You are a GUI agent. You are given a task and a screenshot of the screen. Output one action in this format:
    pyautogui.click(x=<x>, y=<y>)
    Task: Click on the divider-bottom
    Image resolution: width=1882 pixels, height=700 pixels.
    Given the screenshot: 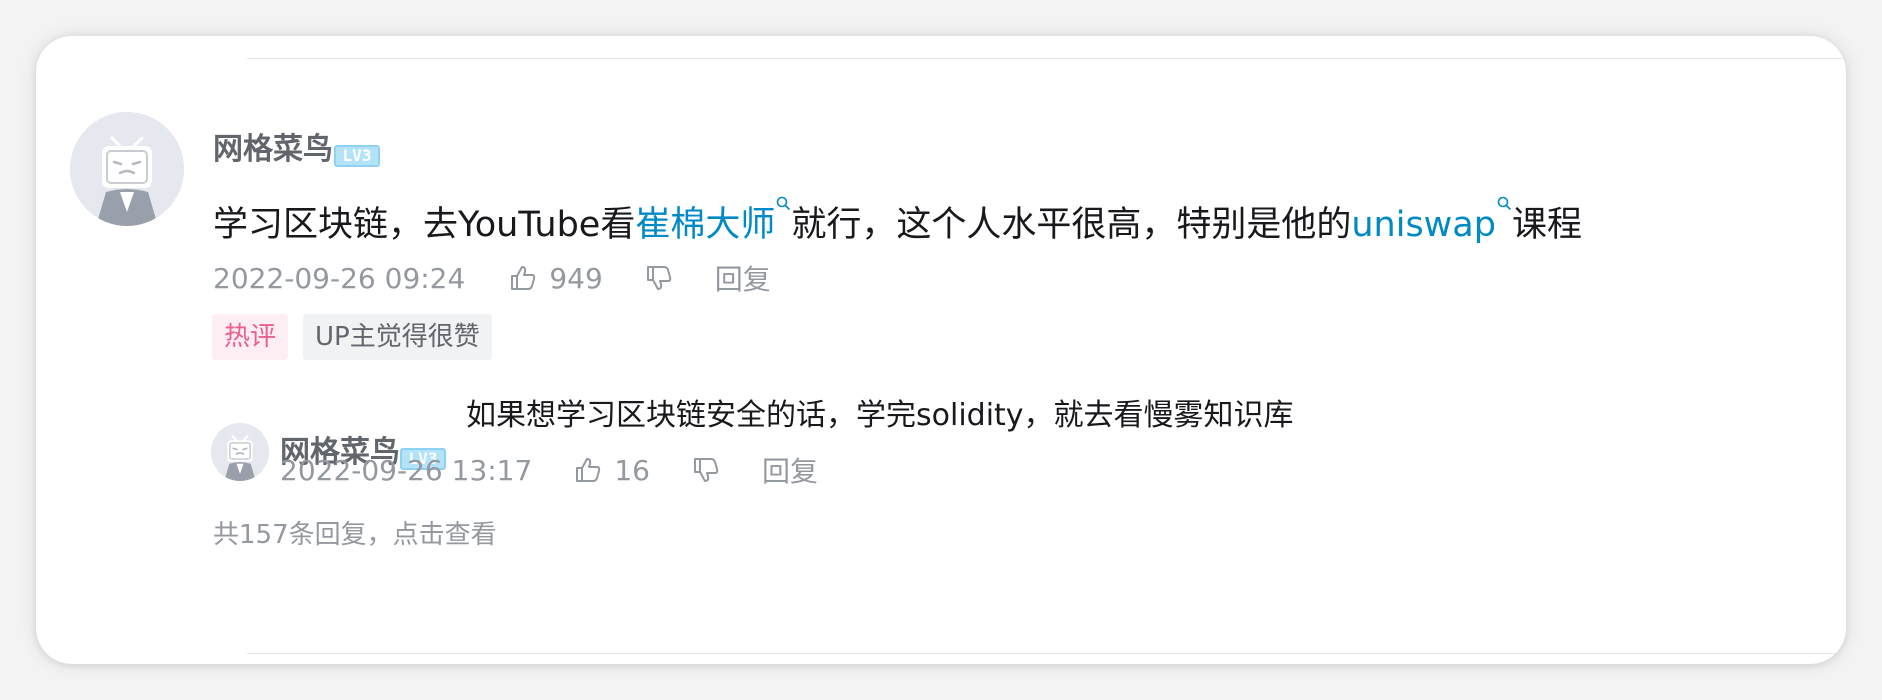 What is the action you would take?
    pyautogui.click(x=1046, y=653)
    